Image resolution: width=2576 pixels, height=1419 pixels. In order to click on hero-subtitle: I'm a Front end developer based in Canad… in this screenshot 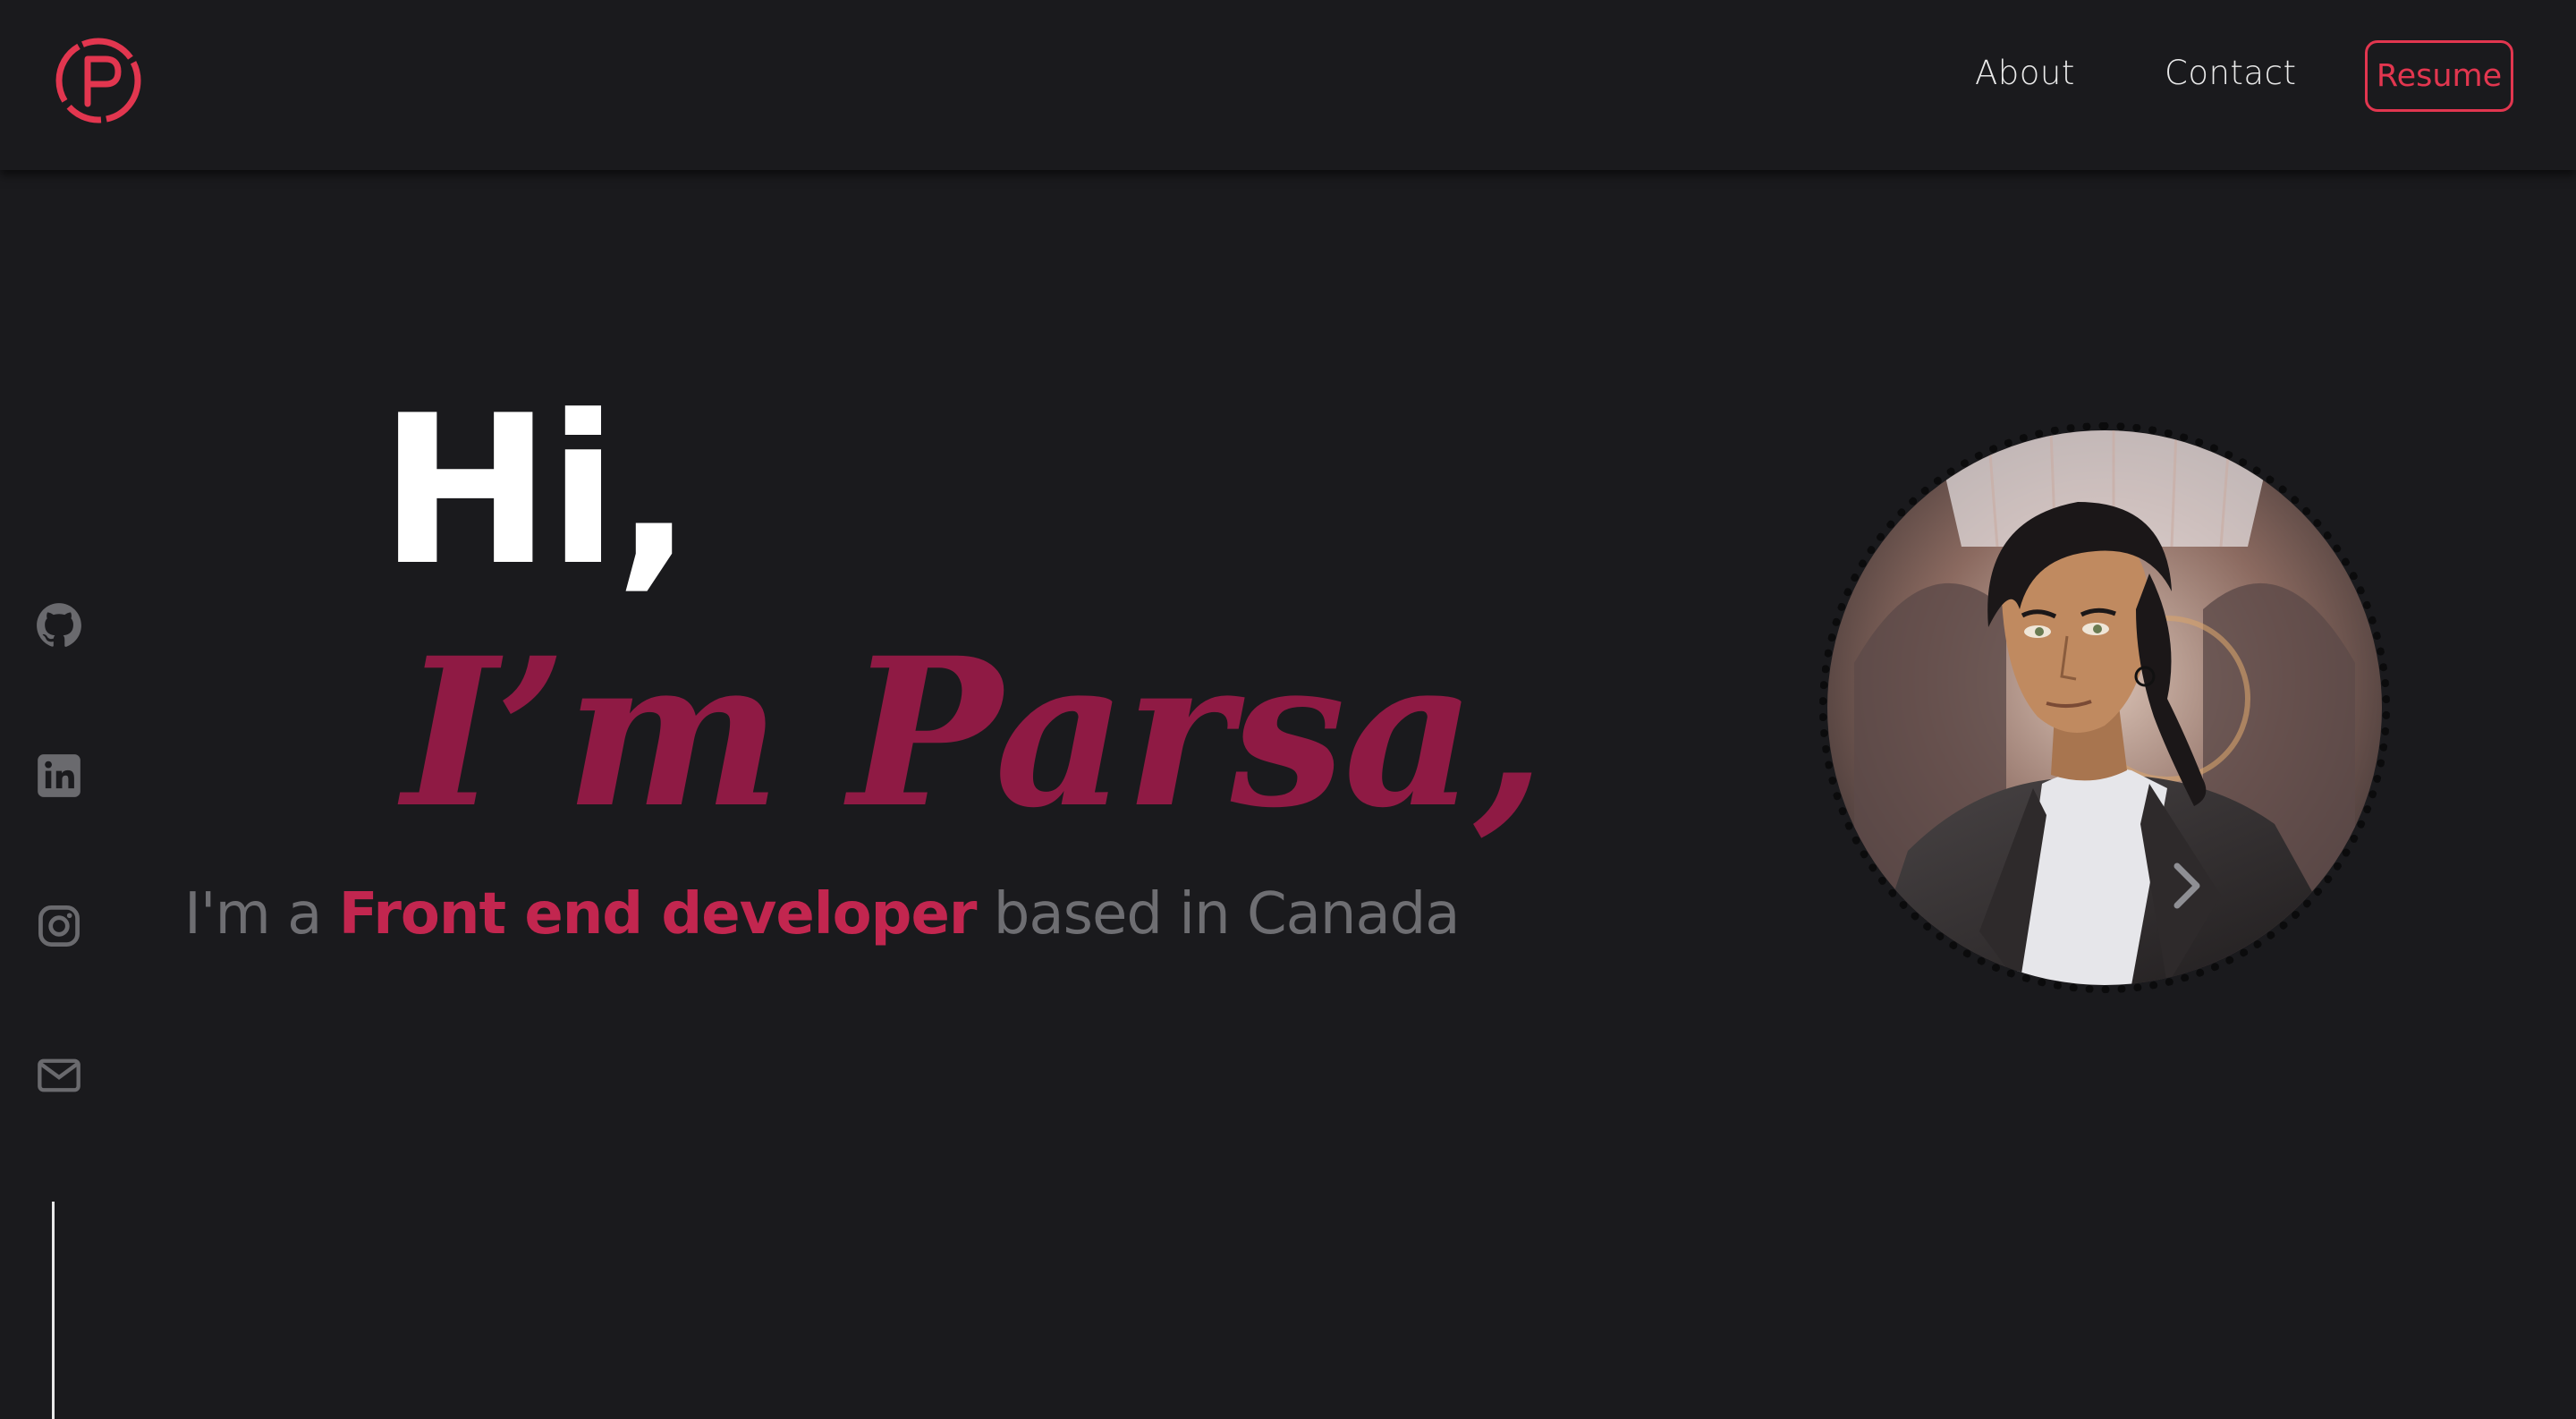, I will do `click(822, 914)`.